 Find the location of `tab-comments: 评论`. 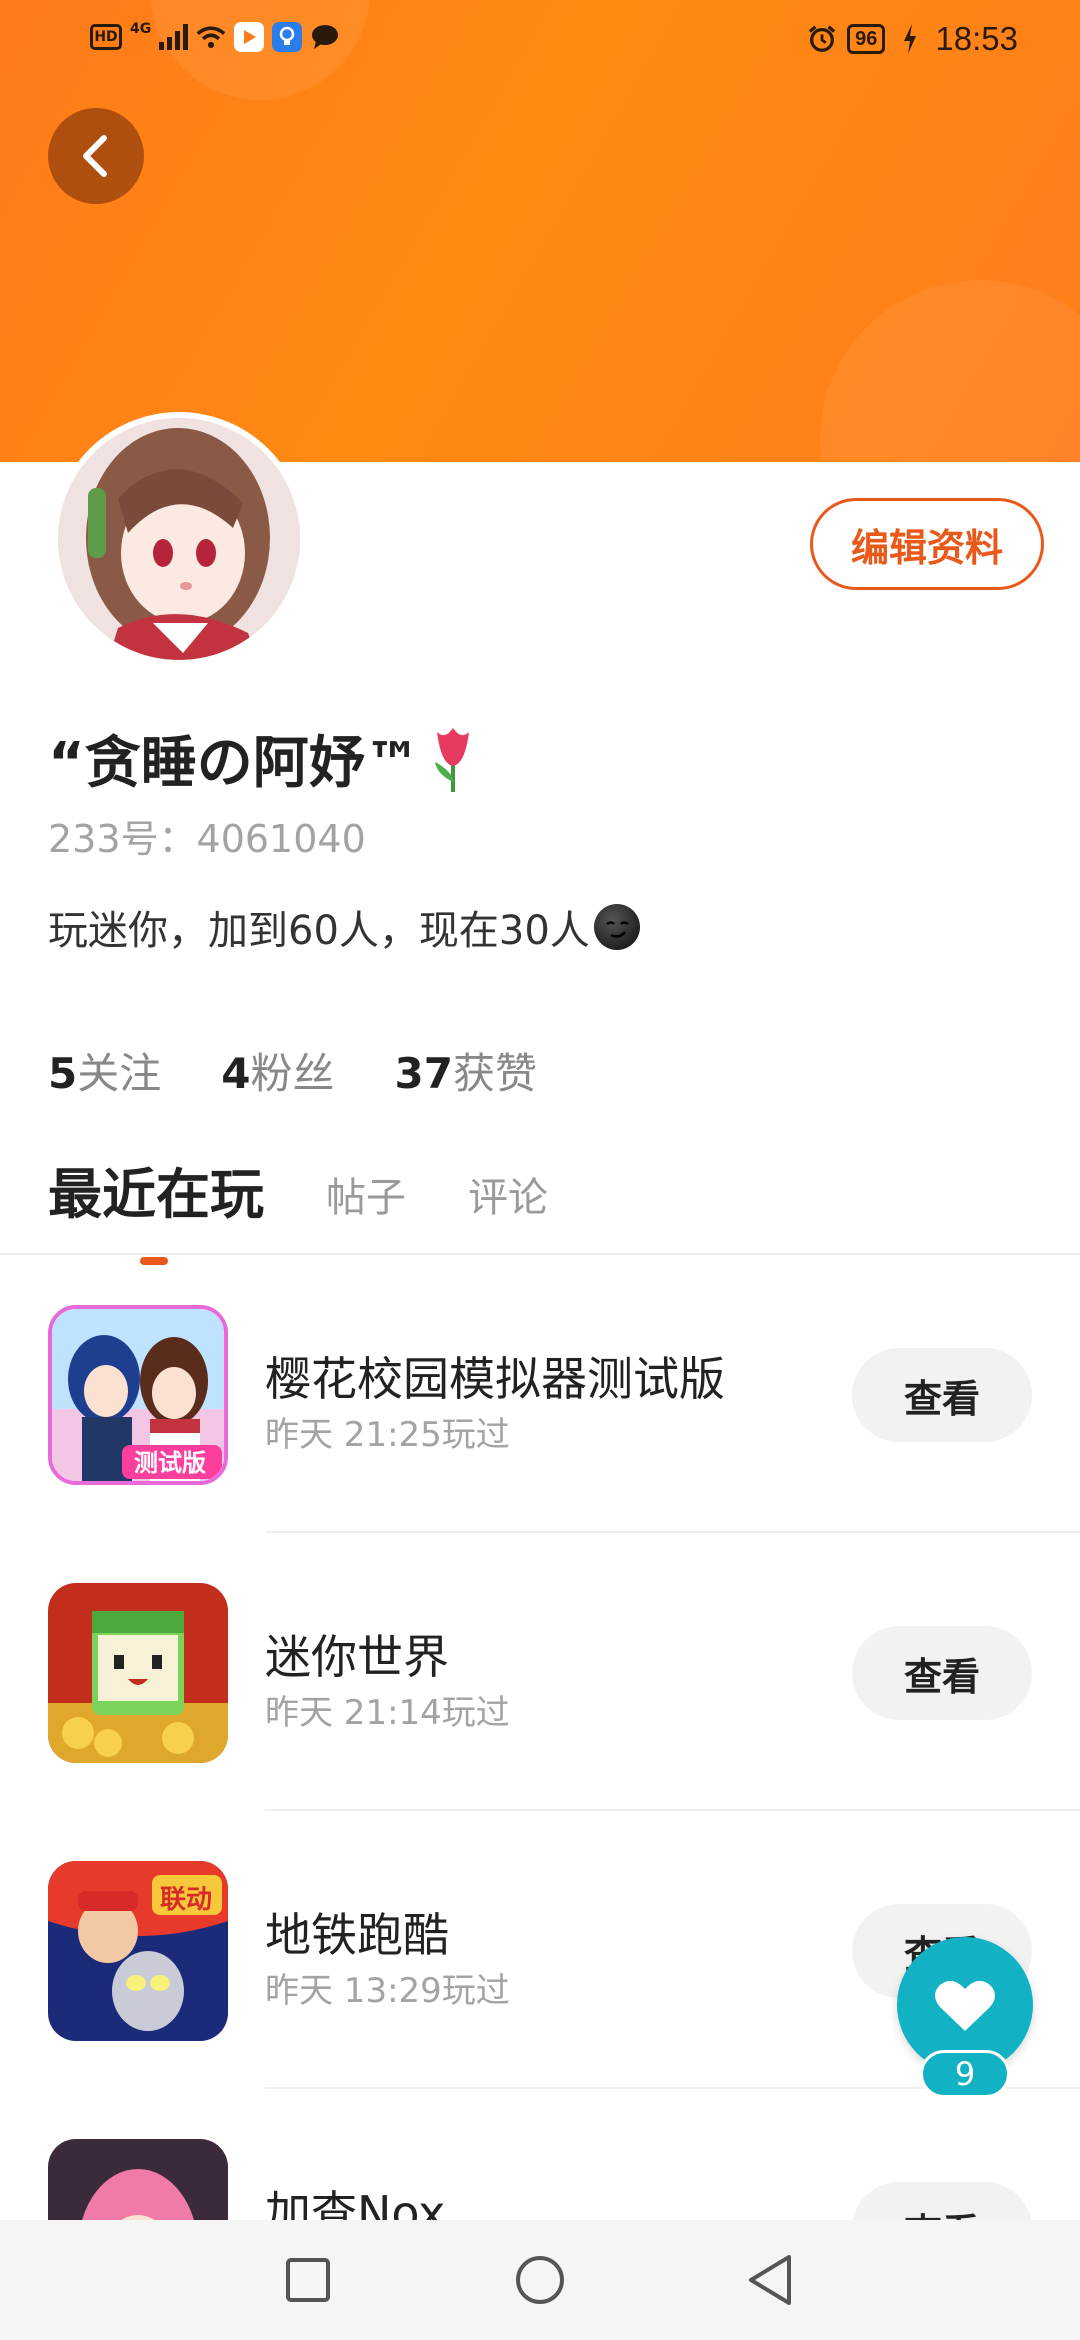

tab-comments: 评论 is located at coordinates (508, 1197).